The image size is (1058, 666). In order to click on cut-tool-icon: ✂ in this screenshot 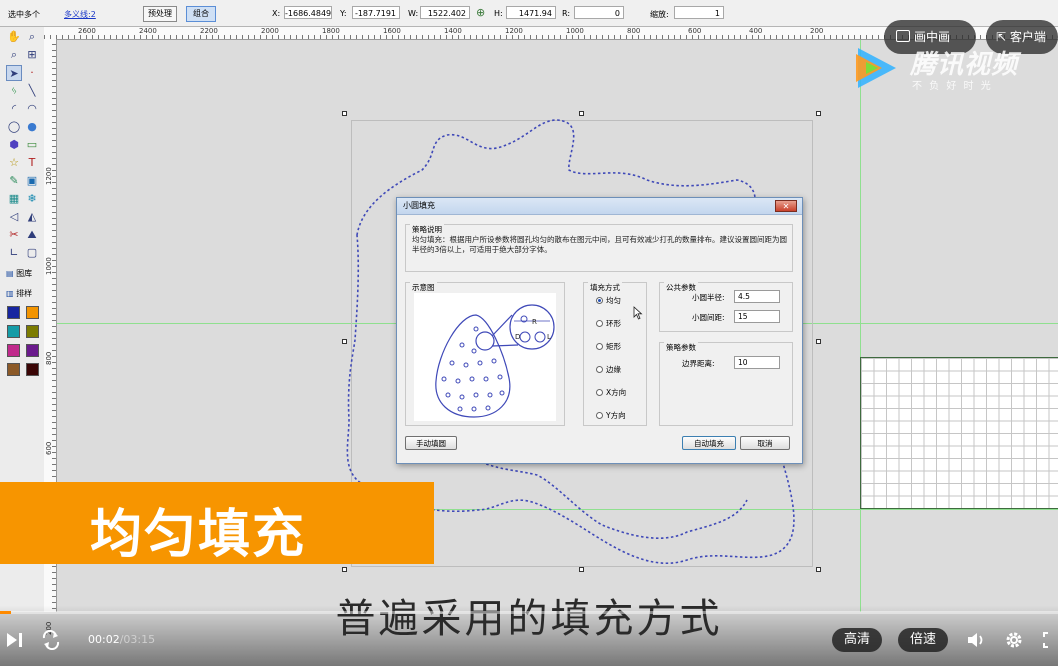, I will do `click(14, 235)`.